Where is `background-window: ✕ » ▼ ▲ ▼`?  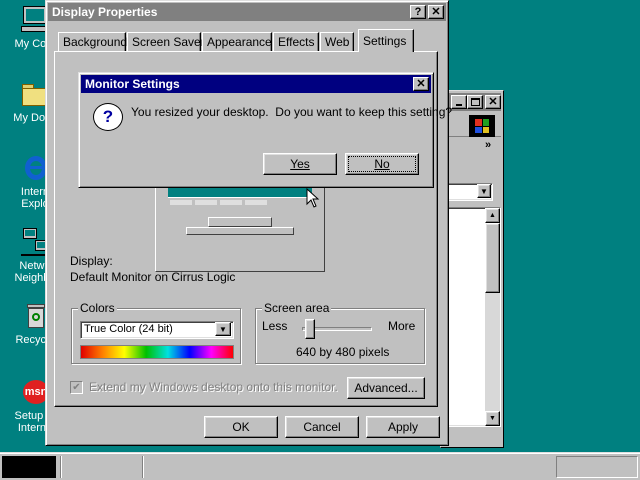
background-window: ✕ » ▼ ▲ ▼ is located at coordinates (472, 269).